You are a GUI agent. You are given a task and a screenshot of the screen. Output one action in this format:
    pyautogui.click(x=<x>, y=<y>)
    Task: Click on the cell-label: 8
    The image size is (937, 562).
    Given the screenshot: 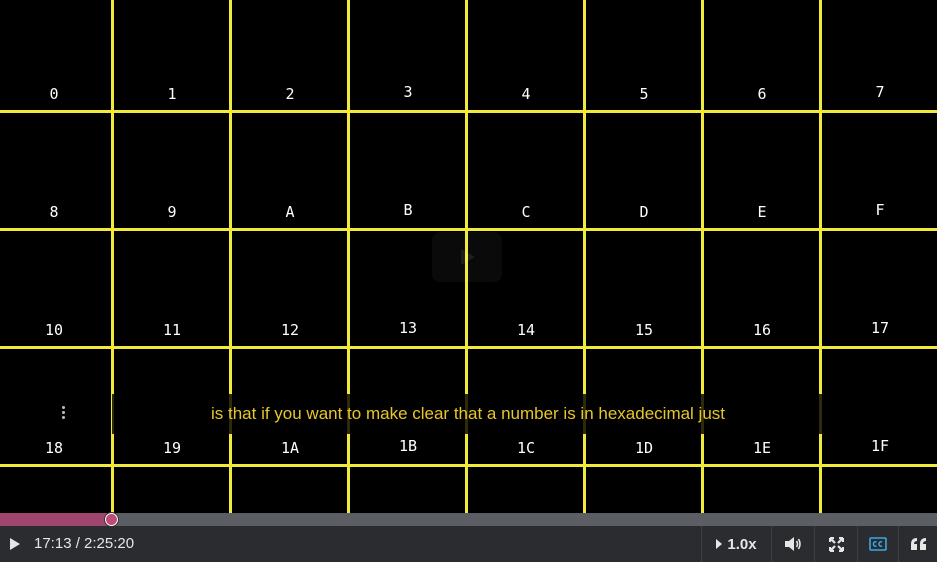 What is the action you would take?
    pyautogui.click(x=54, y=212)
    